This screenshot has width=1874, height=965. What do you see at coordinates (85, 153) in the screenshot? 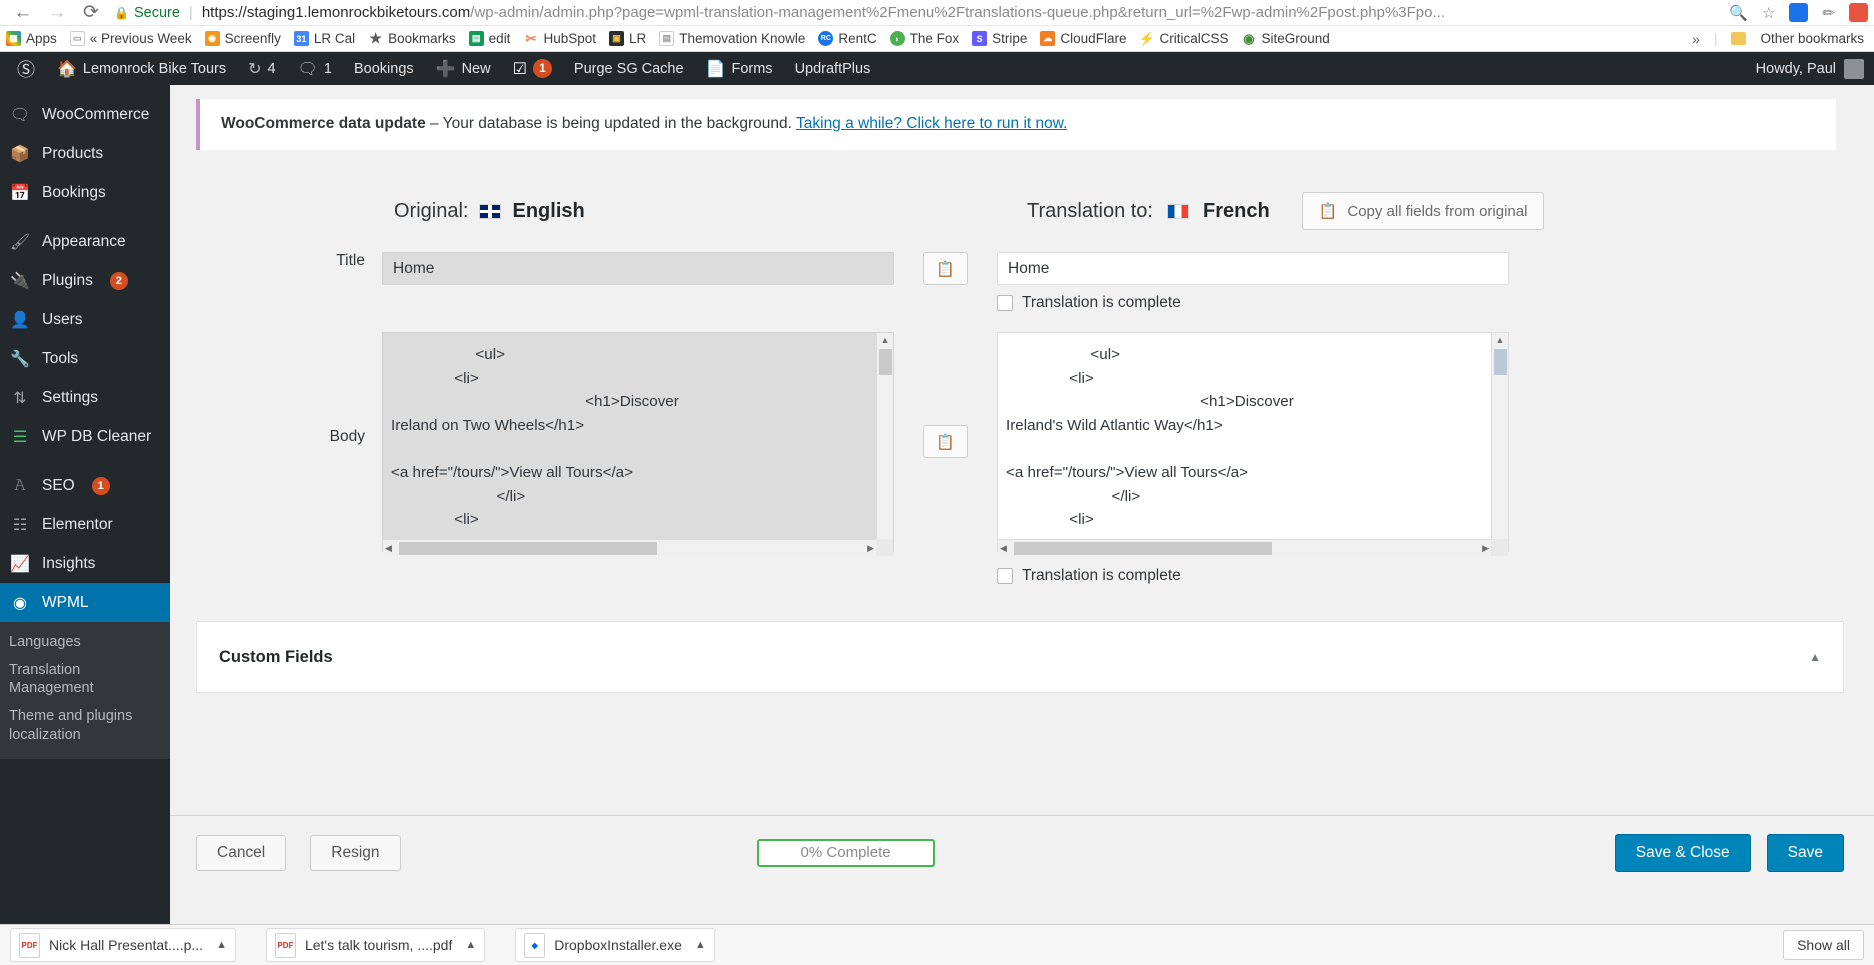
I see `sidebar-item-products: 📦 Products` at bounding box center [85, 153].